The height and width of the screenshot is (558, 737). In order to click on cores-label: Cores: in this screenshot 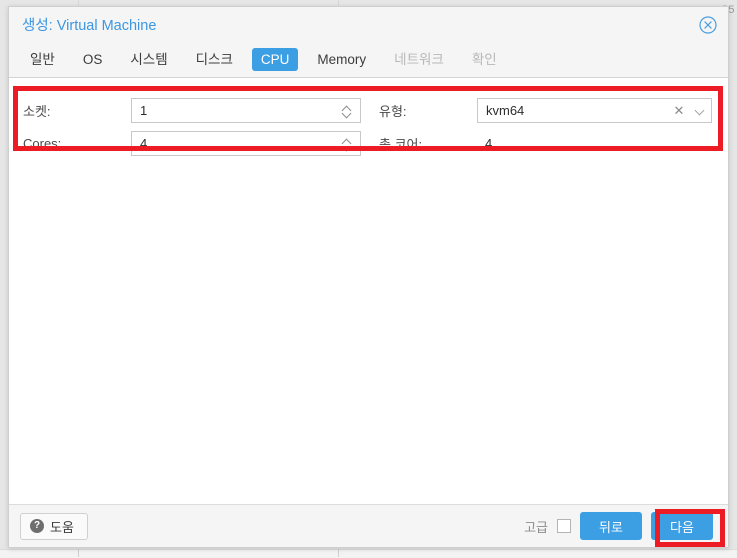, I will do `click(42, 143)`.